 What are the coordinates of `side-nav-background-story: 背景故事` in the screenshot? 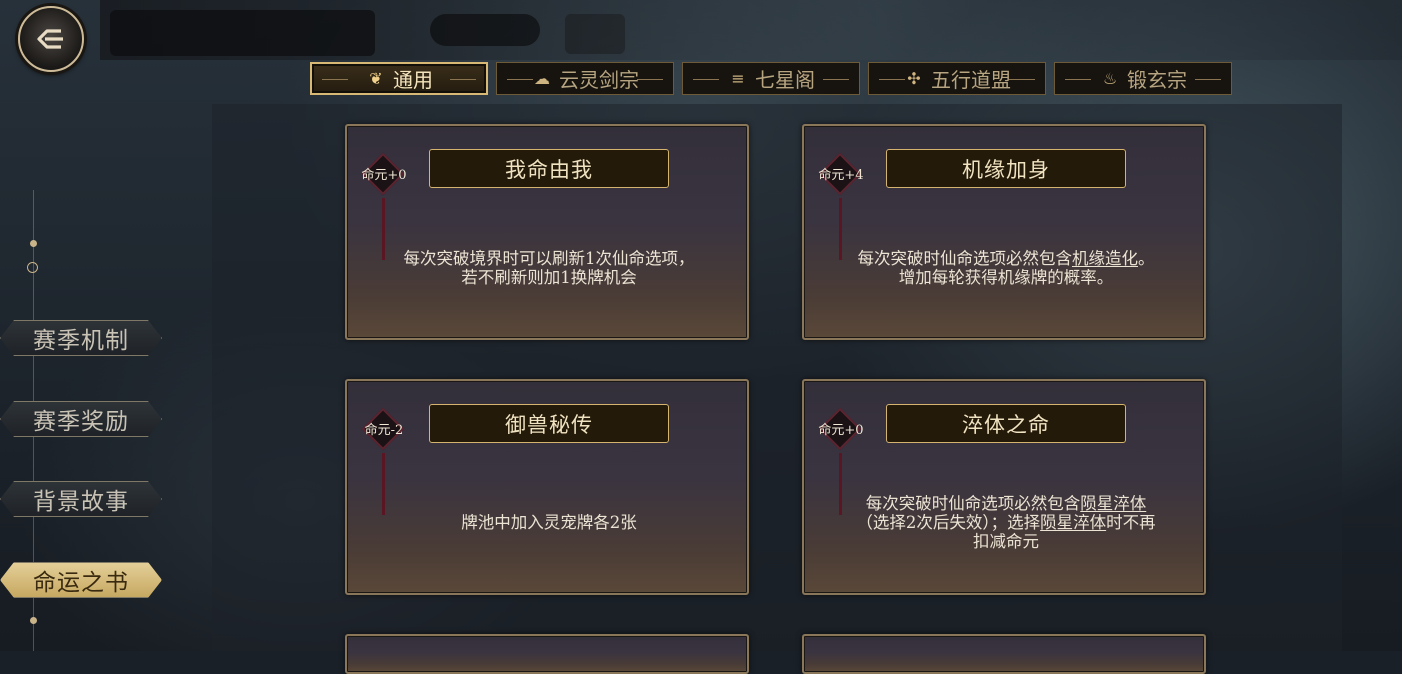 It's located at (81, 499).